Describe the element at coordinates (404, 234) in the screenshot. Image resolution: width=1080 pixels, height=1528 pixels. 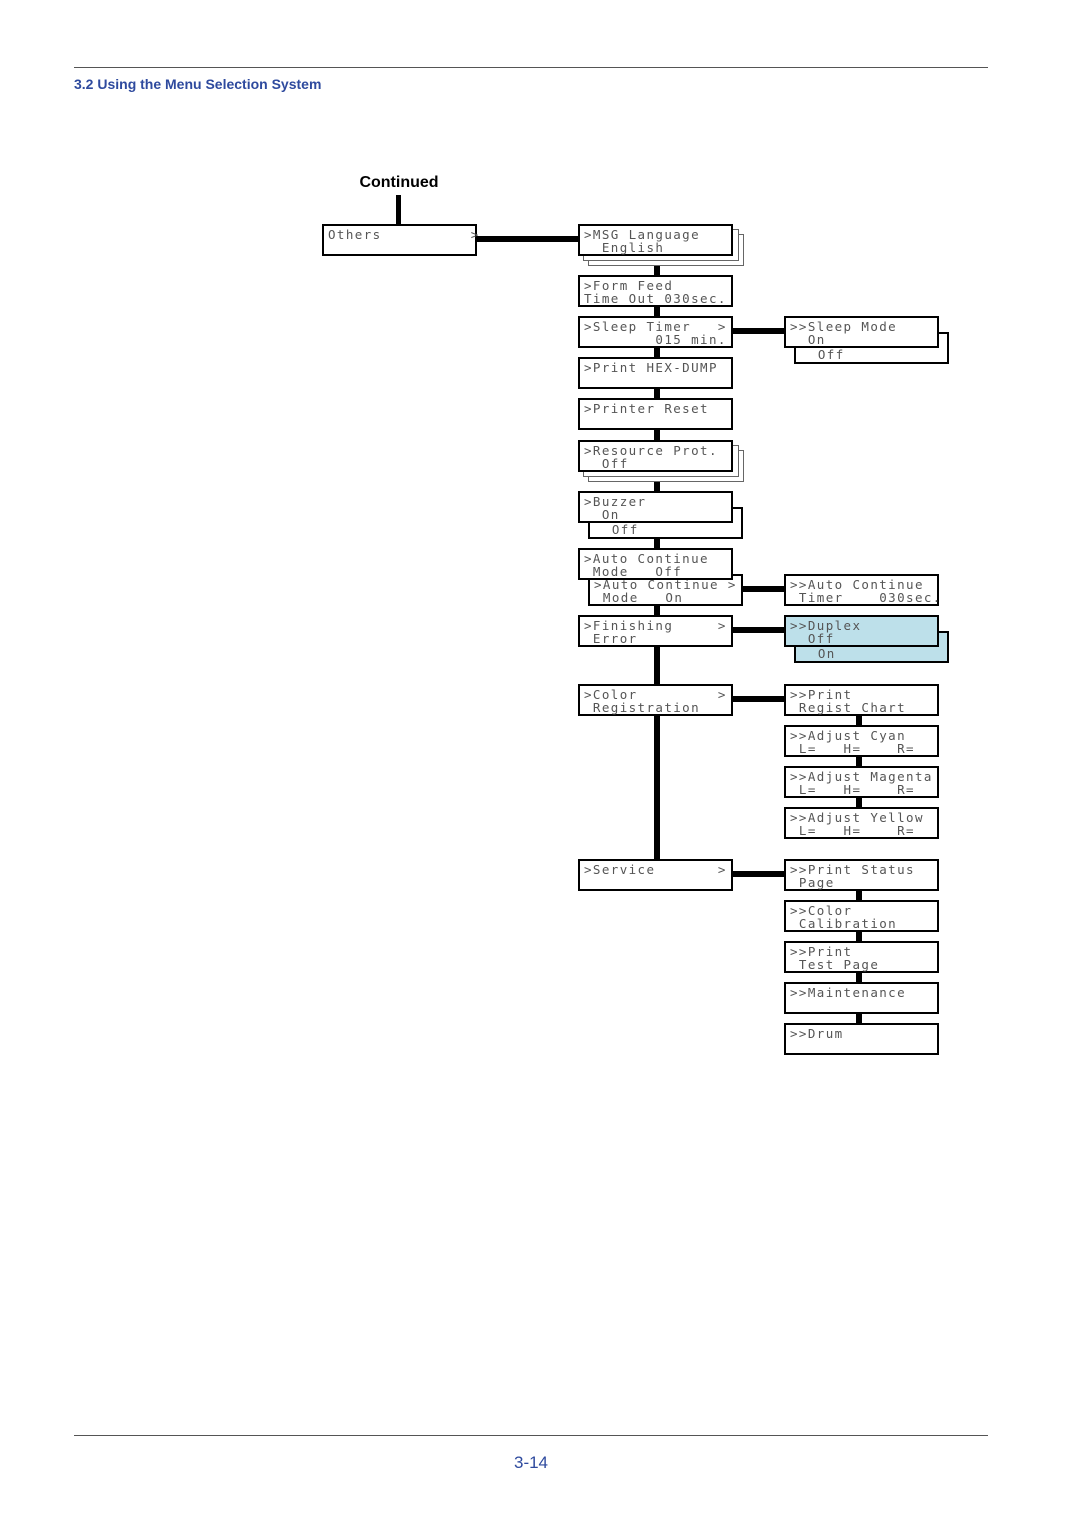
I see `box-text: Others >` at that location.